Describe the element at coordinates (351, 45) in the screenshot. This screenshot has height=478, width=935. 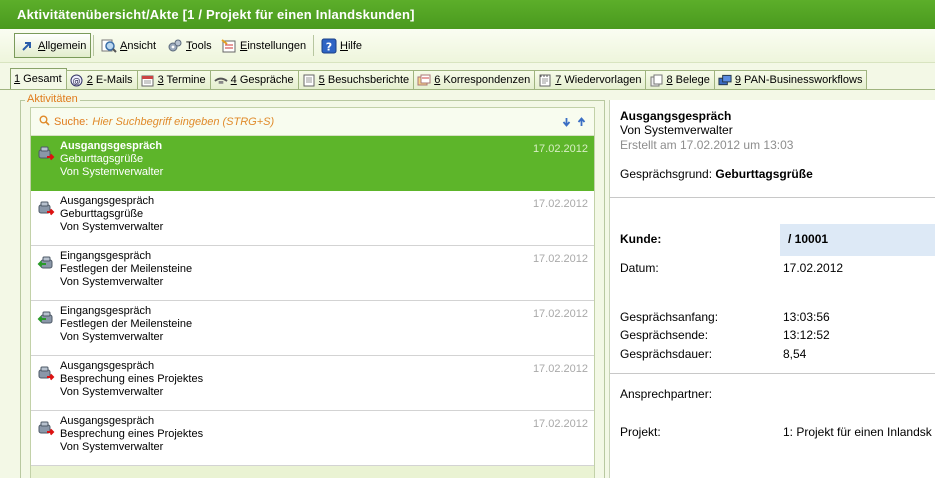
I see `hilfe-label: Hilfe` at that location.